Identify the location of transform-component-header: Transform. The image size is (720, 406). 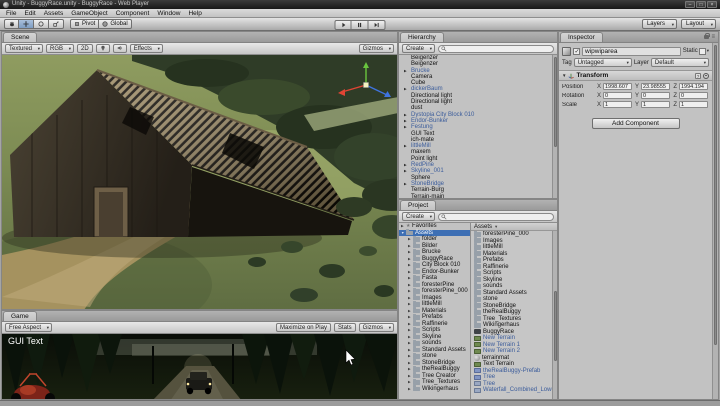
(635, 75).